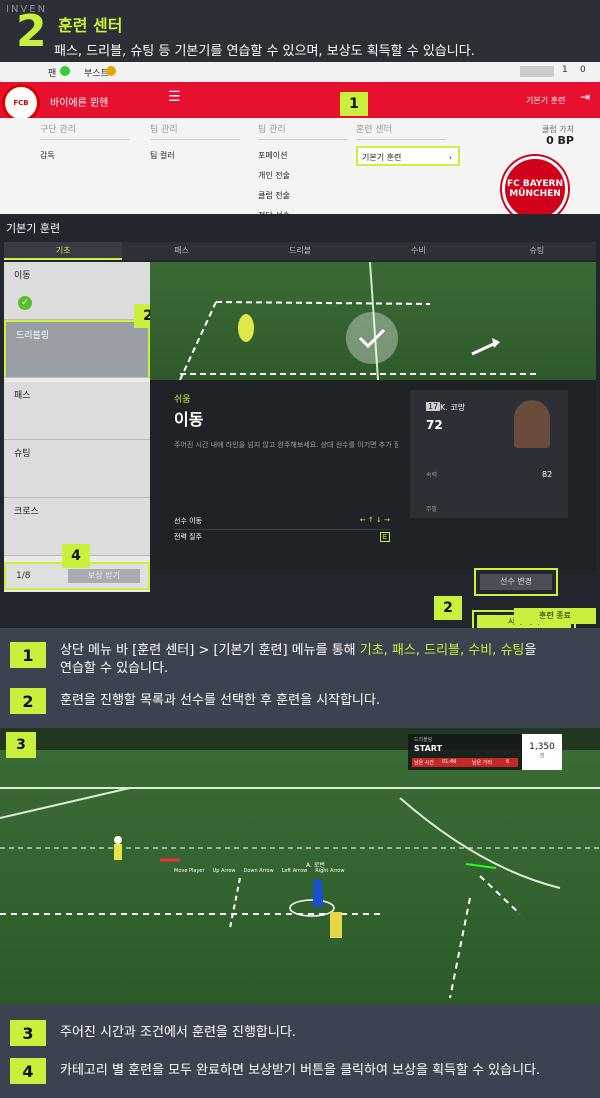  Describe the element at coordinates (21, 103) in the screenshot. I see `club-crest-icon: FCB` at that location.